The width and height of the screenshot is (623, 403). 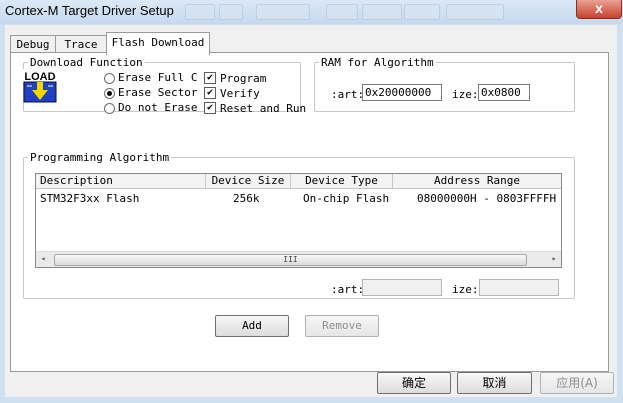 I want to click on column-header-address-range: Address Range, so click(x=477, y=181).